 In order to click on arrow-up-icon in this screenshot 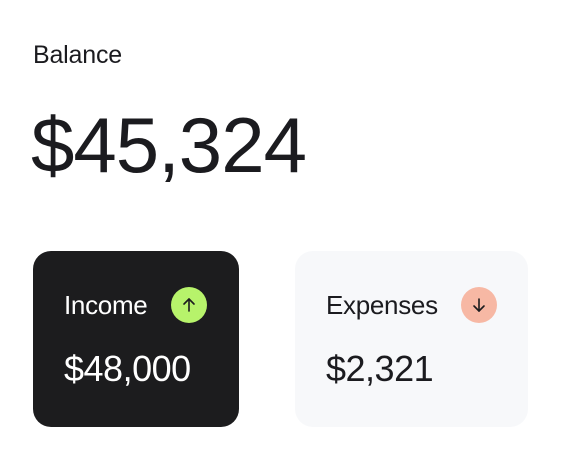, I will do `click(189, 305)`.